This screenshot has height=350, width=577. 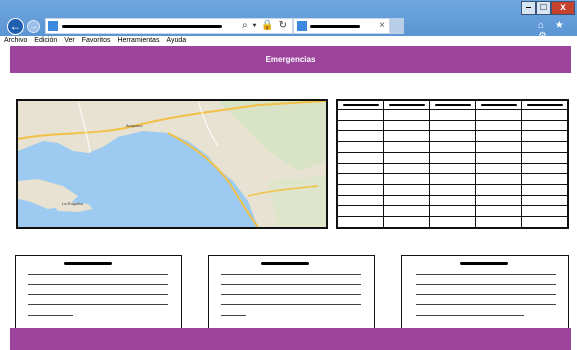 What do you see at coordinates (69, 40) in the screenshot?
I see `menu-item-ver: Ver` at bounding box center [69, 40].